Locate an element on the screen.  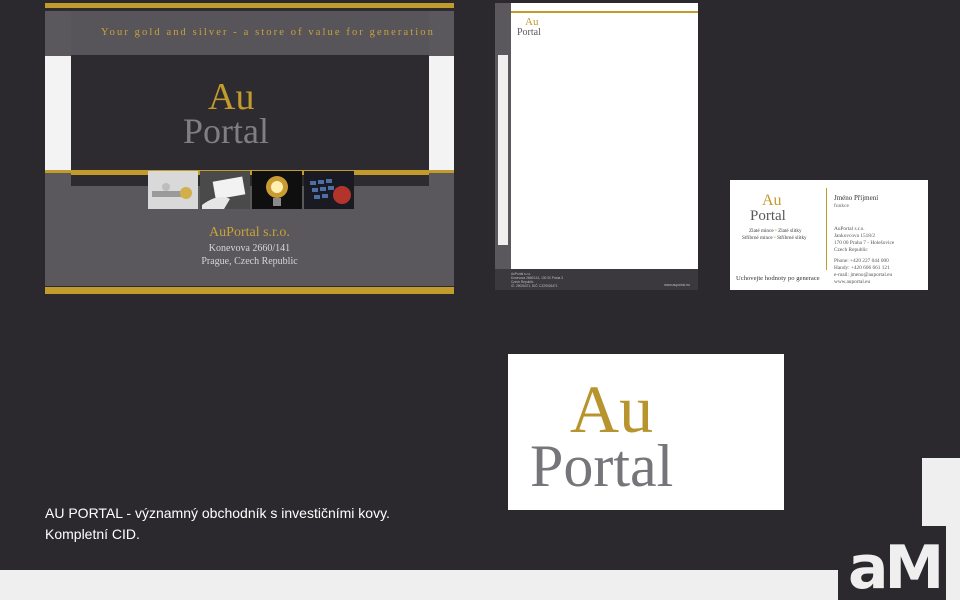
card-web: www.auportal.eu is located at coordinates (852, 282).